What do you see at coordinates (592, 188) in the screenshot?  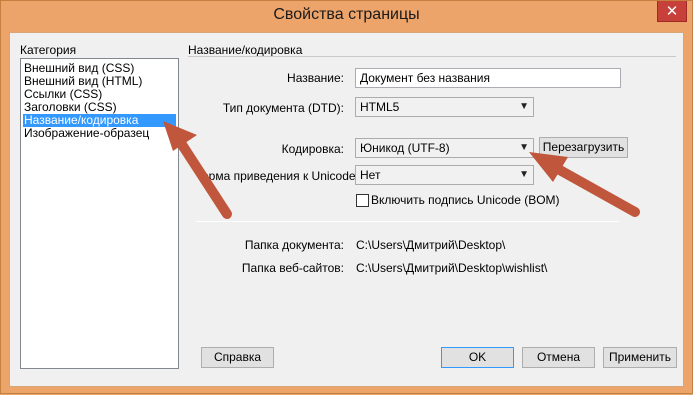 I see `annotation-arrow-right` at bounding box center [592, 188].